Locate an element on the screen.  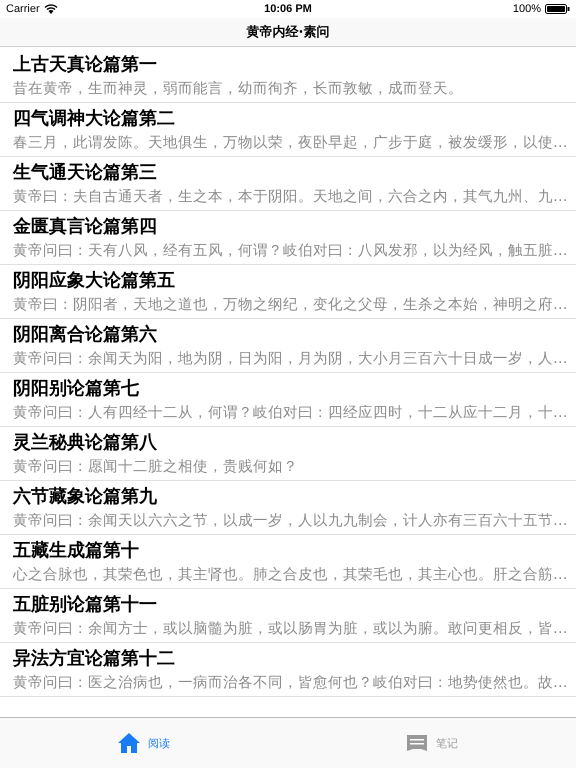
house-icon is located at coordinates (129, 743).